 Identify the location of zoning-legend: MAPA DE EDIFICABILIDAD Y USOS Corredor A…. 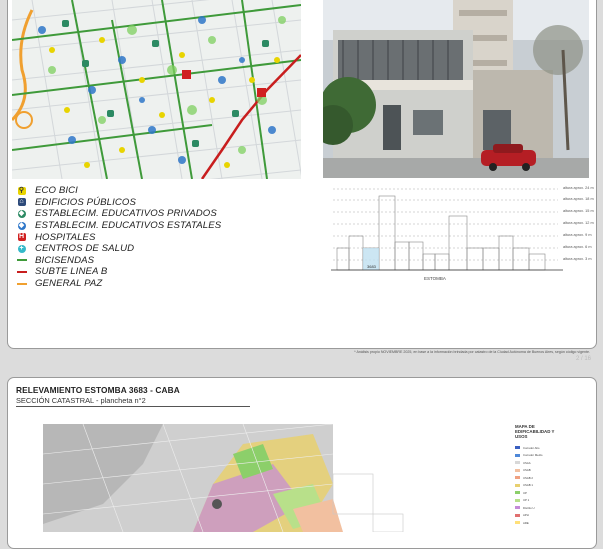
(545, 475).